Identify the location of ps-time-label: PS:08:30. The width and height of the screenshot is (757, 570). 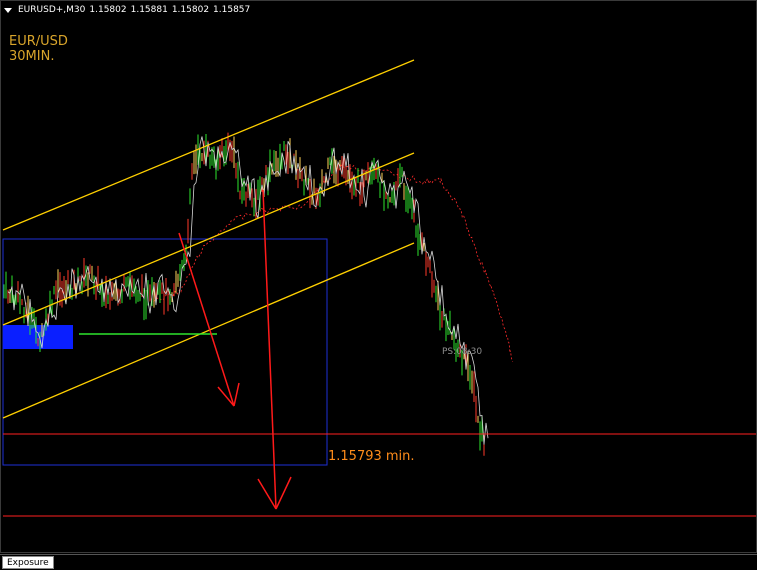
(462, 352).